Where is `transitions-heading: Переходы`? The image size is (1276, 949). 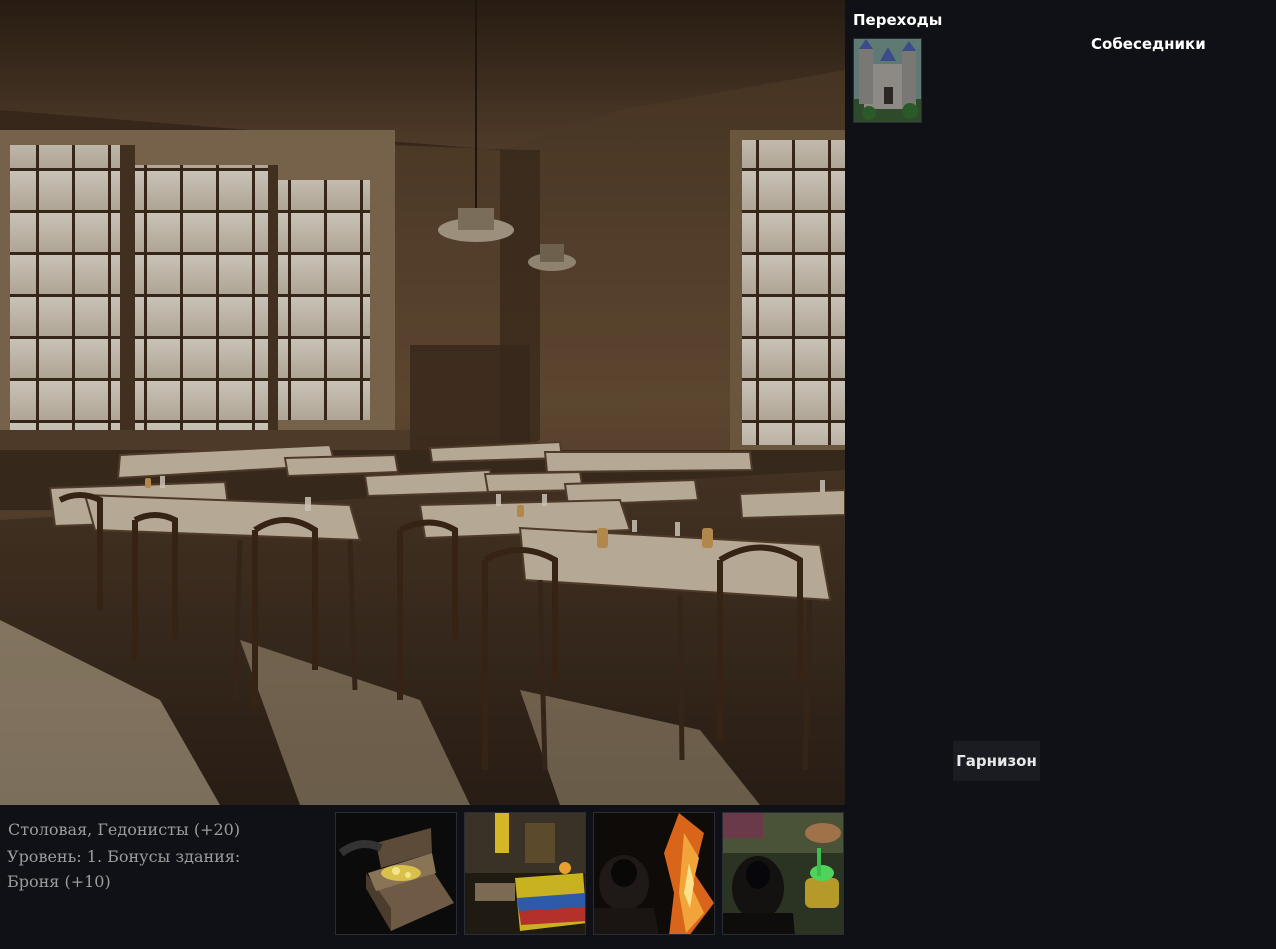 transitions-heading: Переходы is located at coordinates (898, 20).